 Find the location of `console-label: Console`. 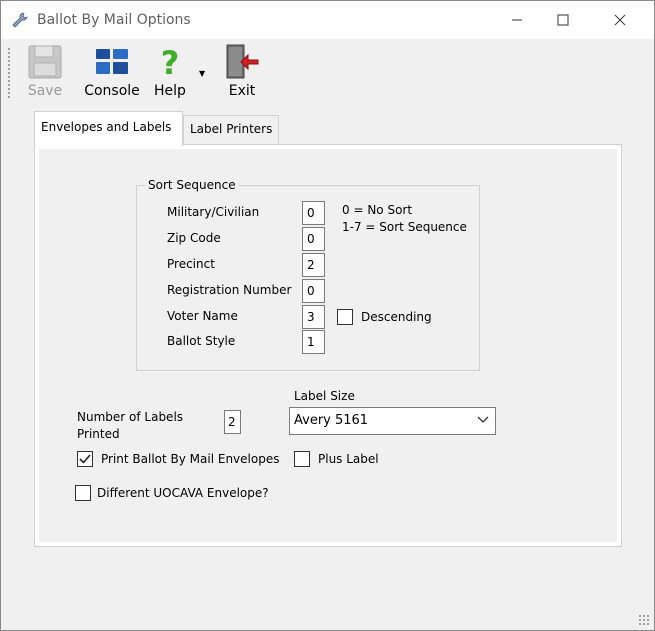

console-label: Console is located at coordinates (112, 91).